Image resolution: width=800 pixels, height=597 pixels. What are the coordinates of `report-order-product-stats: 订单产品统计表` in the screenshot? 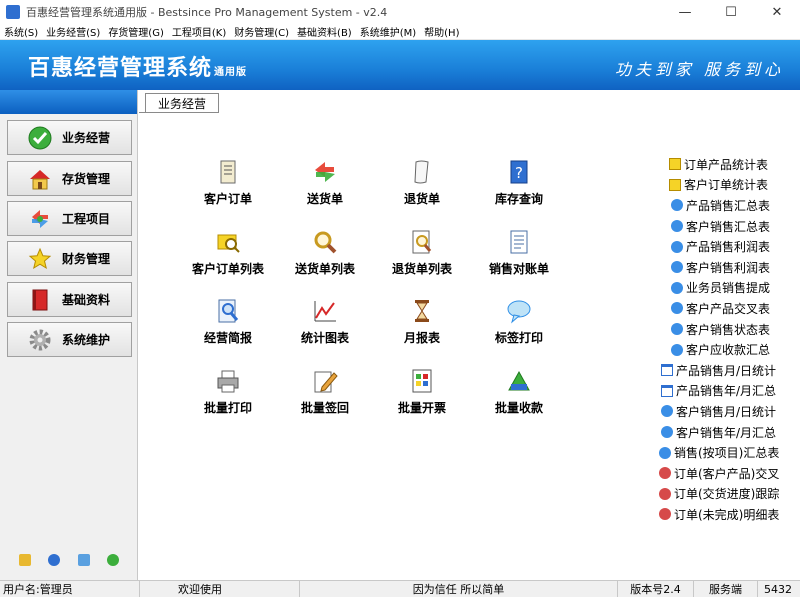 It's located at (734, 164).